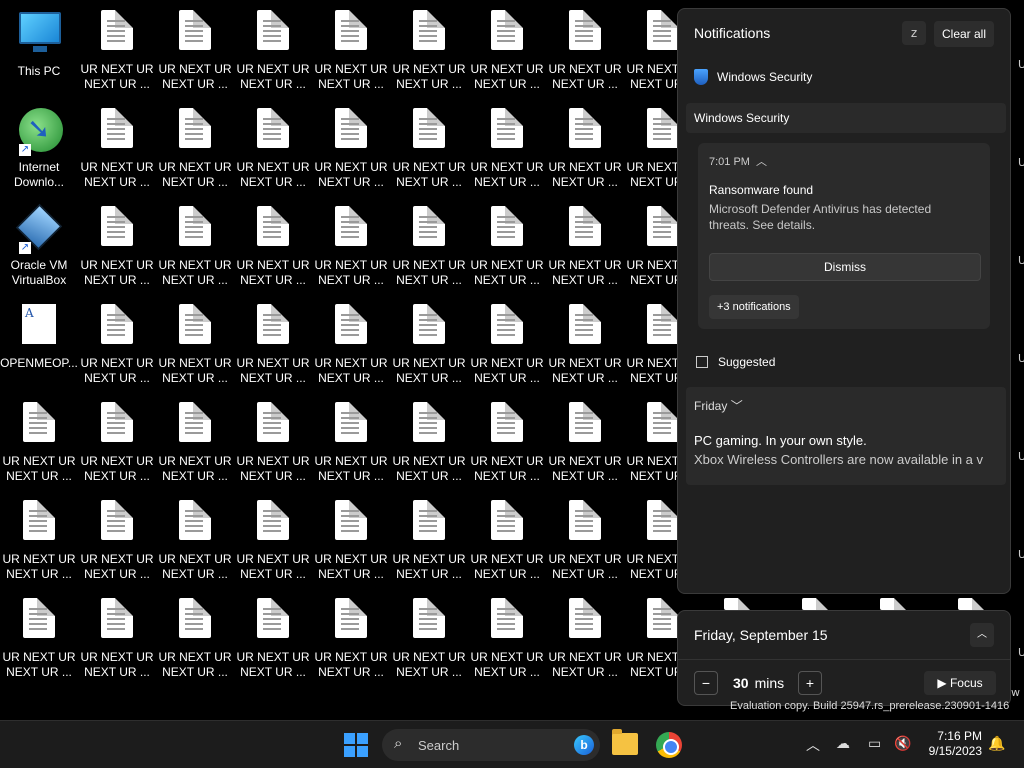 The width and height of the screenshot is (1024, 768). I want to click on file-explorer-icon, so click(625, 742).